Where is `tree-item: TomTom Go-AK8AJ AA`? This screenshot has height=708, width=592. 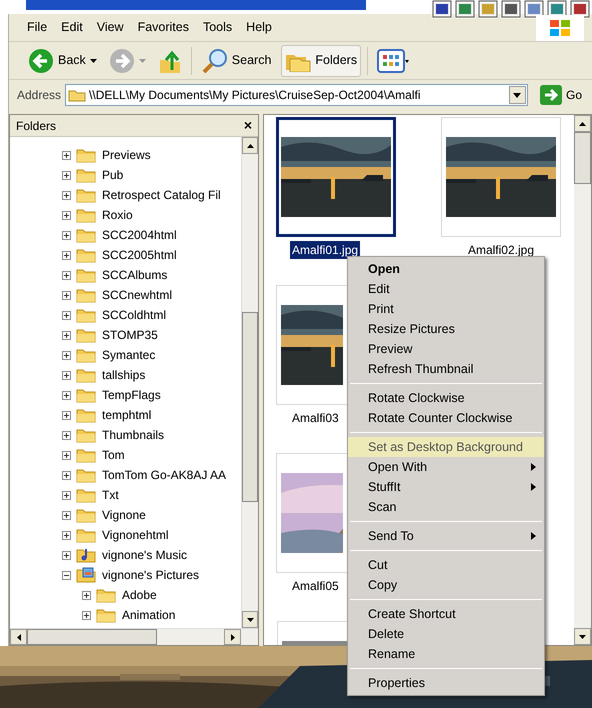 tree-item: TomTom Go-AK8AJ AA is located at coordinates (164, 475).